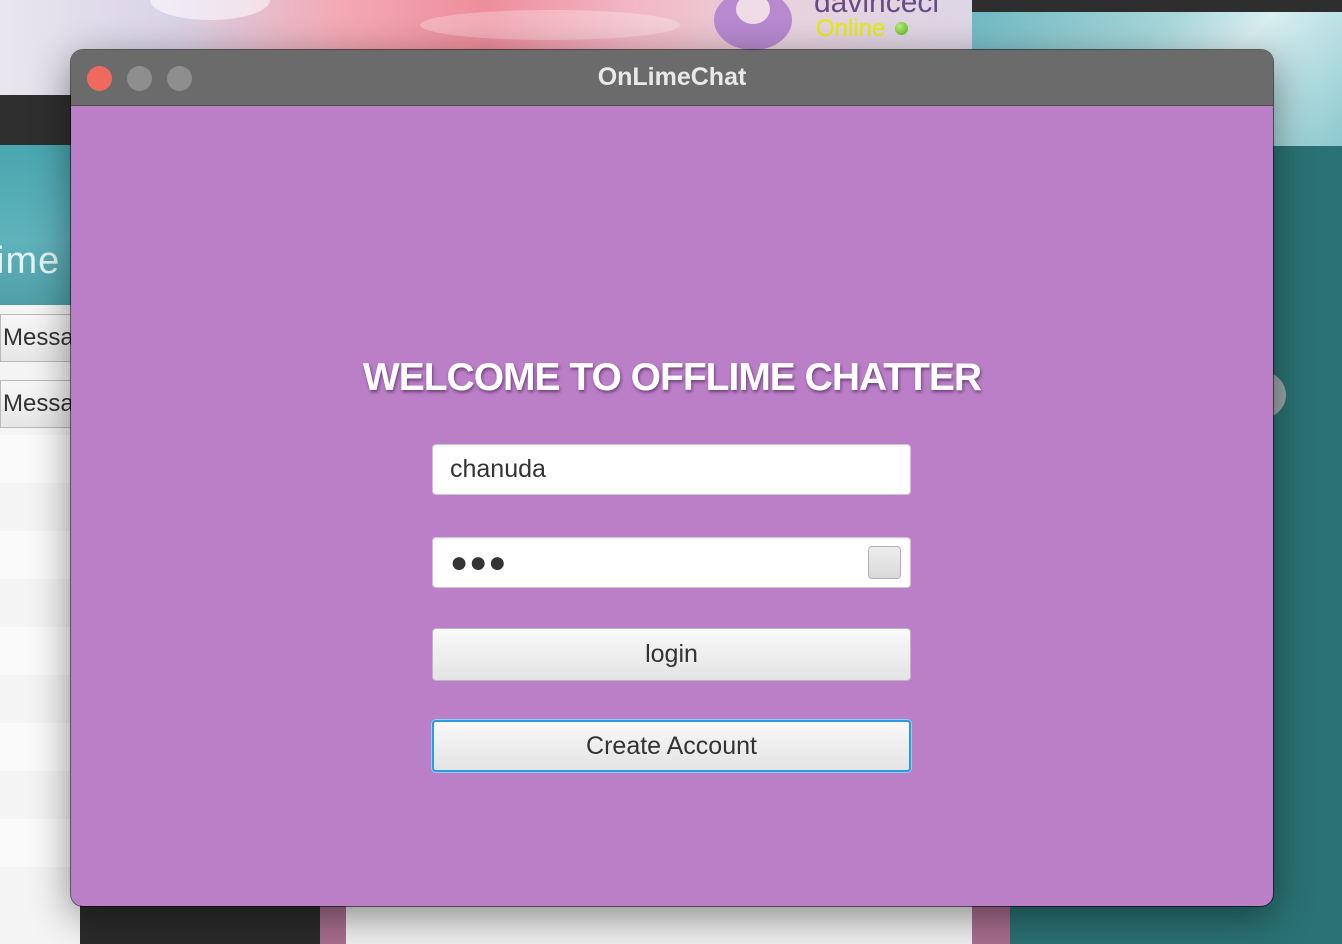 This screenshot has width=1342, height=944. I want to click on welcome-heading: WELCOME TO OFFLIME CHATTER, so click(672, 377).